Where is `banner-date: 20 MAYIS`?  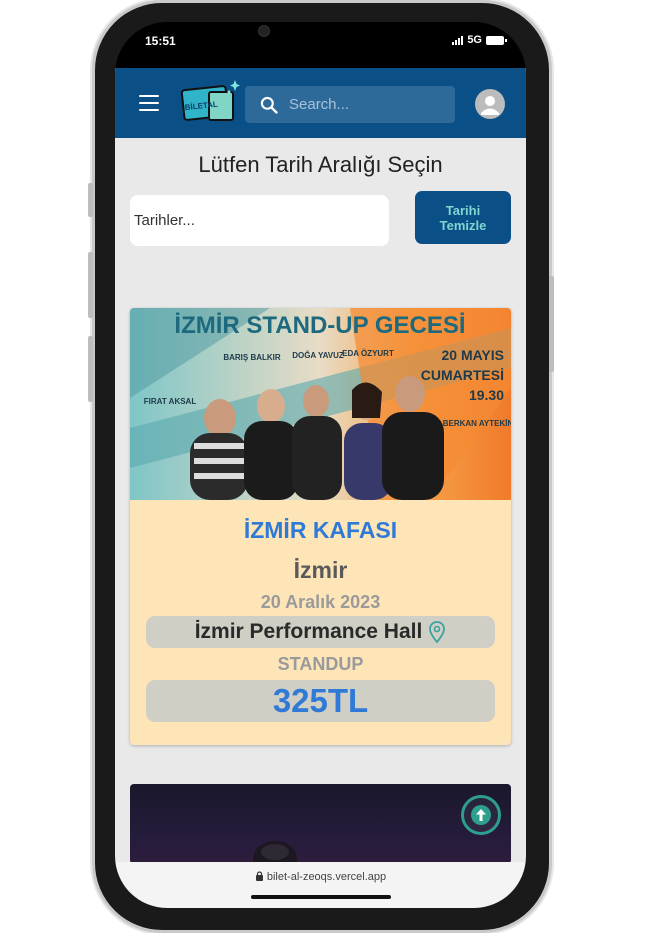
banner-date: 20 MAYIS is located at coordinates (472, 355).